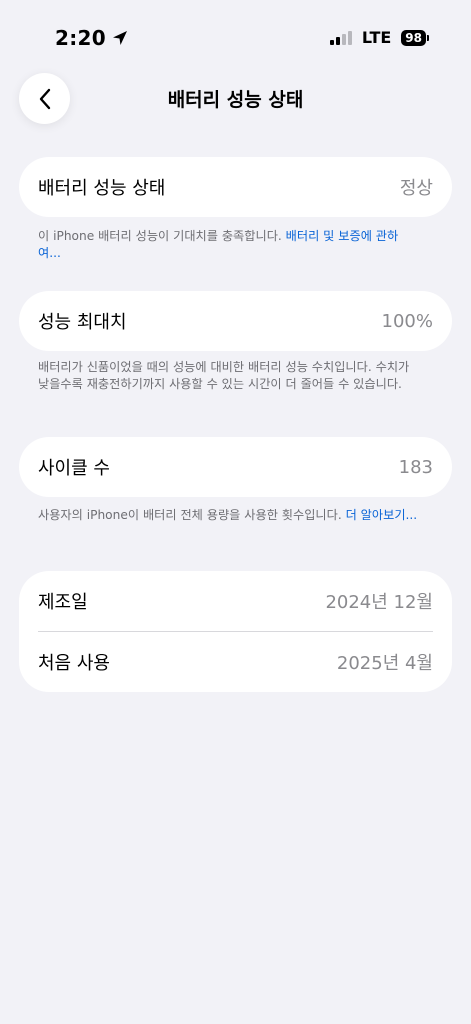 This screenshot has height=1024, width=471. I want to click on battery-level: 98, so click(413, 37).